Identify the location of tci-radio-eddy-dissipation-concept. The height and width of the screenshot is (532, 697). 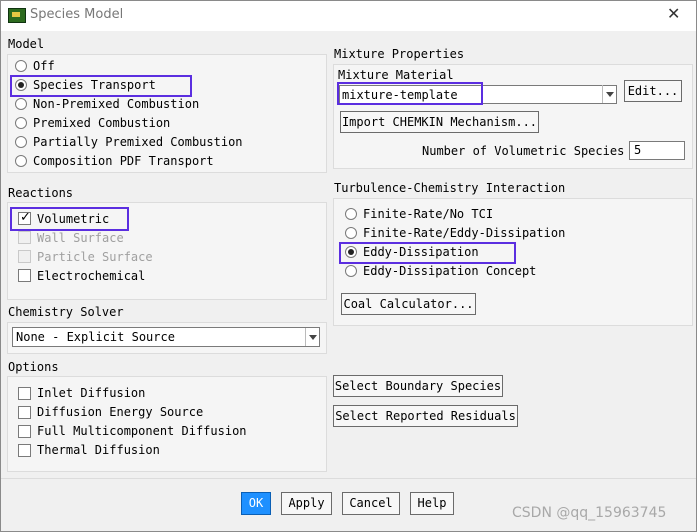
(351, 271).